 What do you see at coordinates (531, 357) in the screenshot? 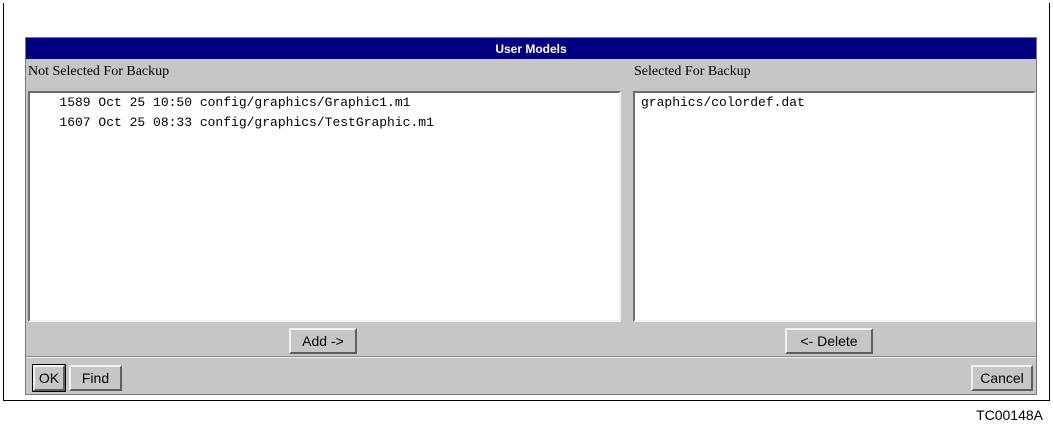
I see `button-bar-divider` at bounding box center [531, 357].